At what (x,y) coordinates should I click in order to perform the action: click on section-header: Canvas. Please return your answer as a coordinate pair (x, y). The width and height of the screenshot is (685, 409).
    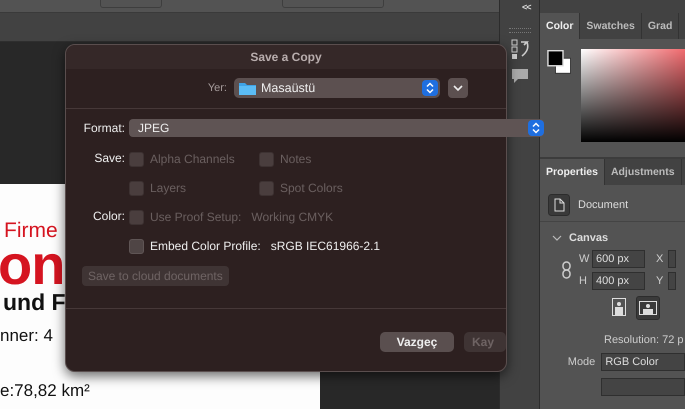
    Looking at the image, I should click on (618, 238).